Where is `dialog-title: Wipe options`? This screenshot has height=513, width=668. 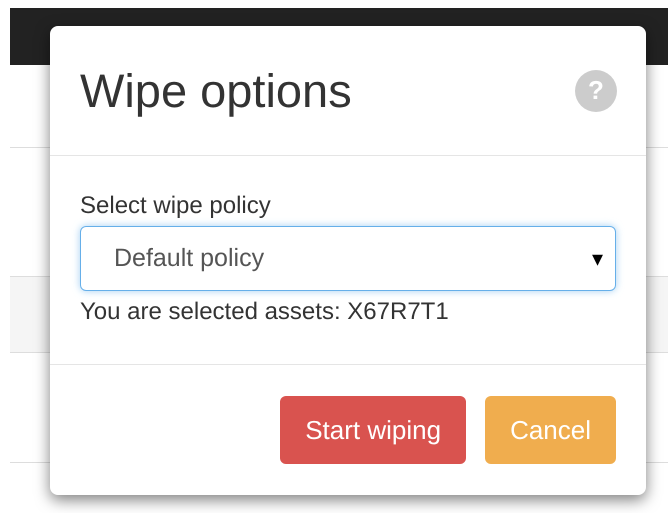 dialog-title: Wipe options is located at coordinates (216, 90).